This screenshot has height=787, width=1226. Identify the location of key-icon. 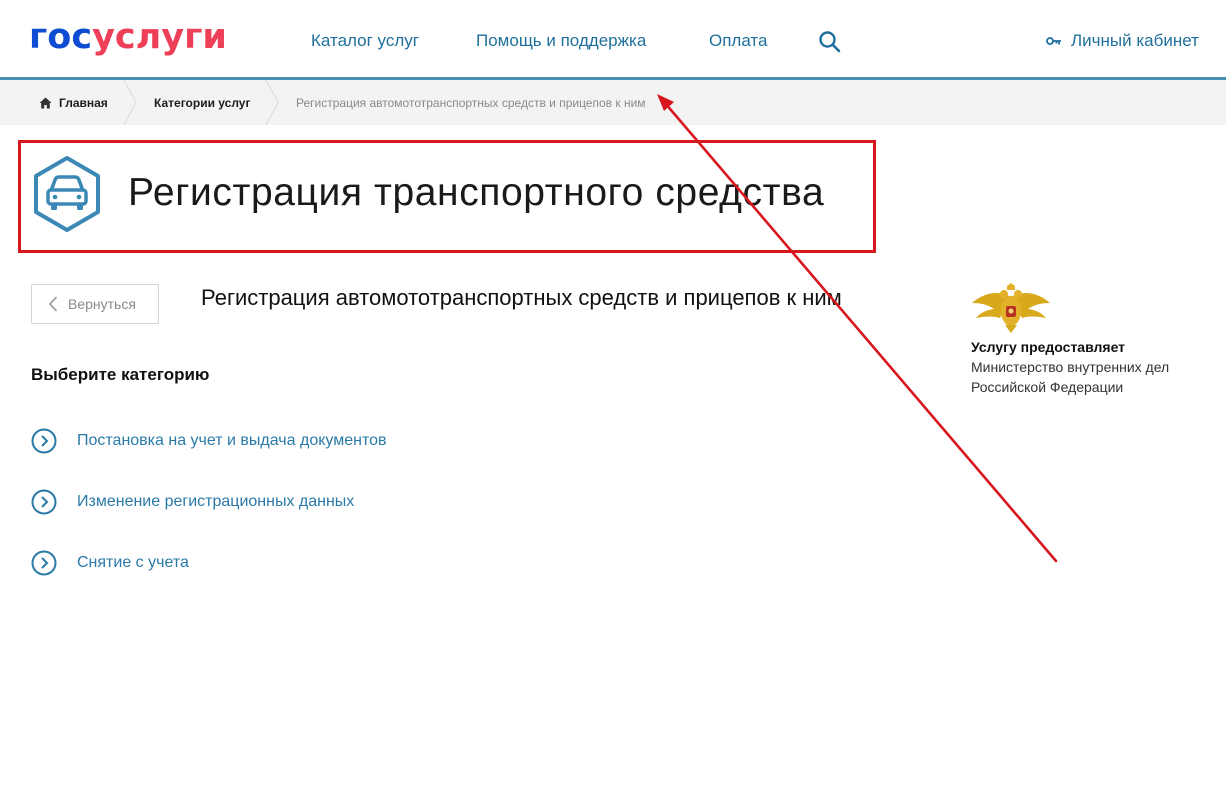
(1053, 41).